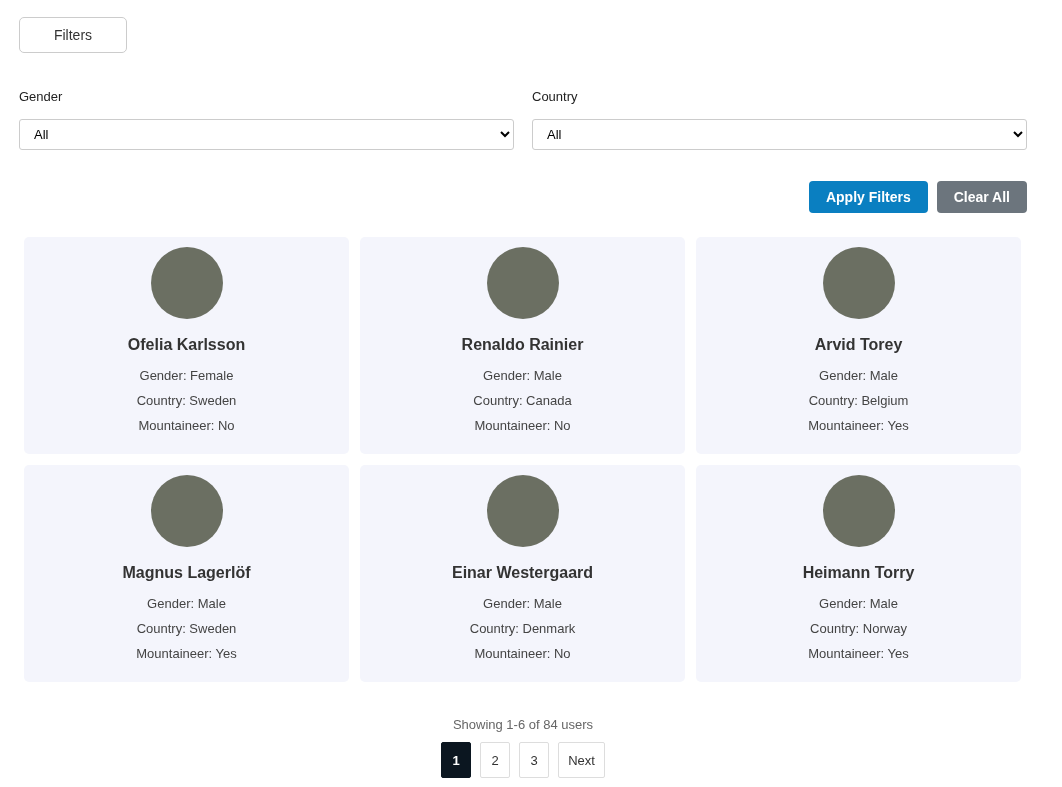 The image size is (1062, 787). I want to click on user-gender: Gender: Female, so click(186, 375).